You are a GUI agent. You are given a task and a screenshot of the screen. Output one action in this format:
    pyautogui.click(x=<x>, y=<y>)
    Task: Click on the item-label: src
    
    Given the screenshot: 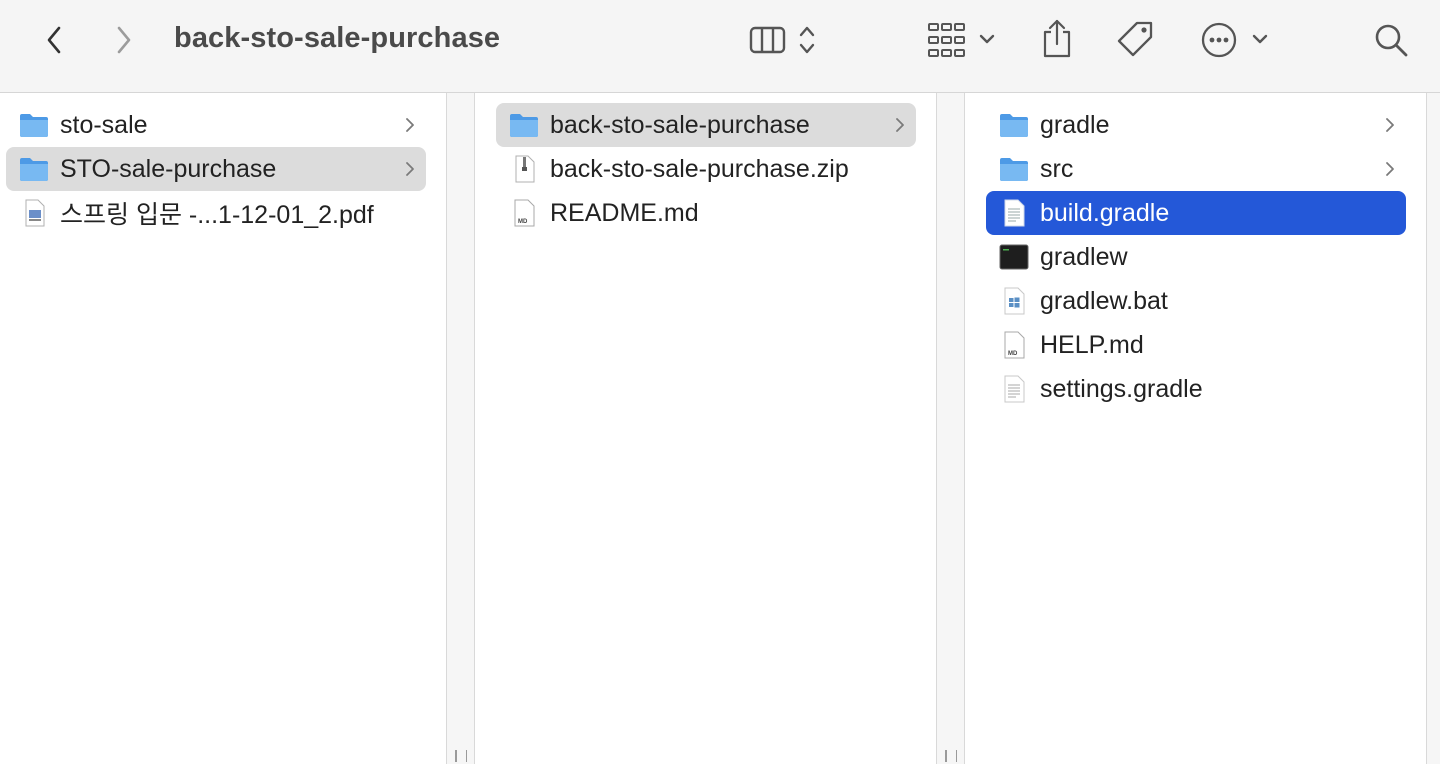 What is the action you would take?
    pyautogui.click(x=1057, y=168)
    